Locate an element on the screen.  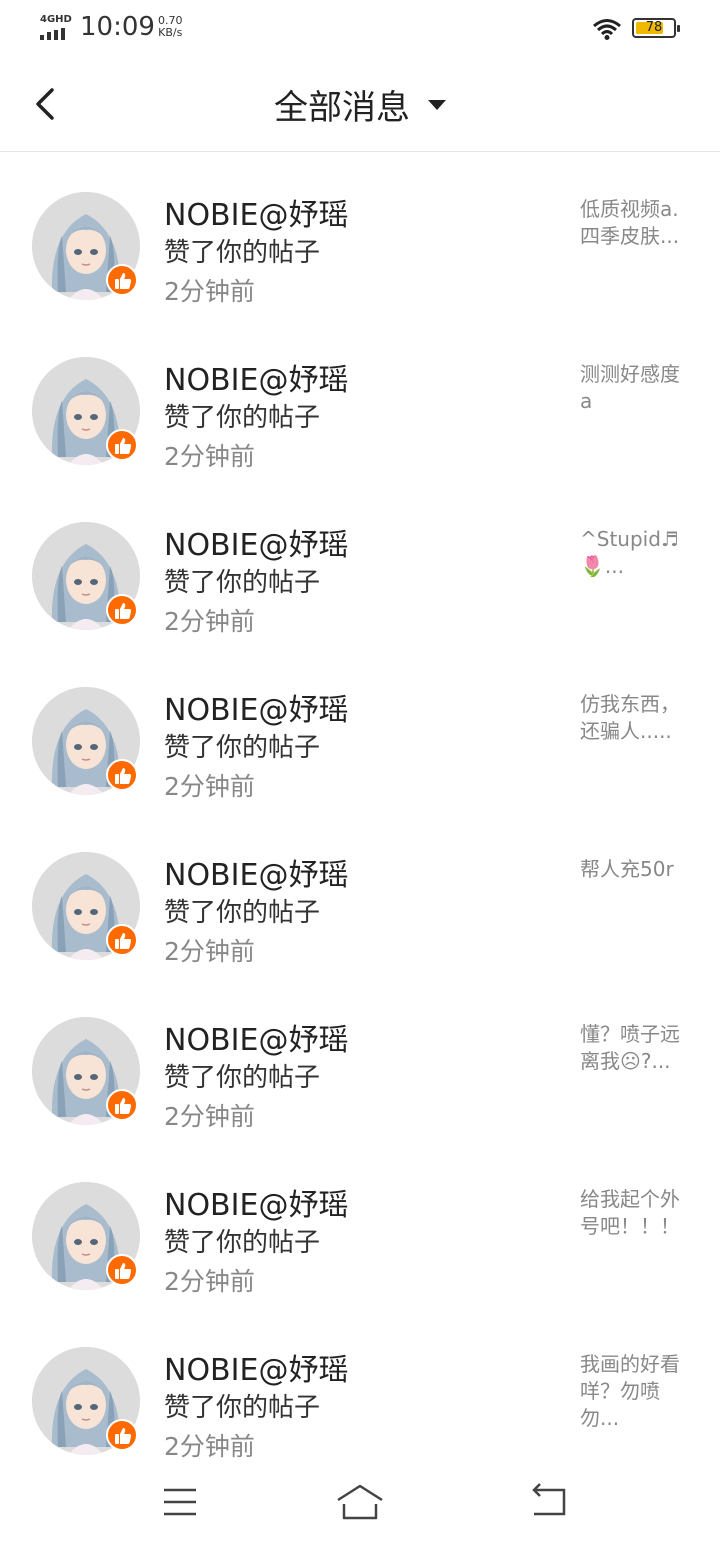
caret-down-icon is located at coordinates (437, 104).